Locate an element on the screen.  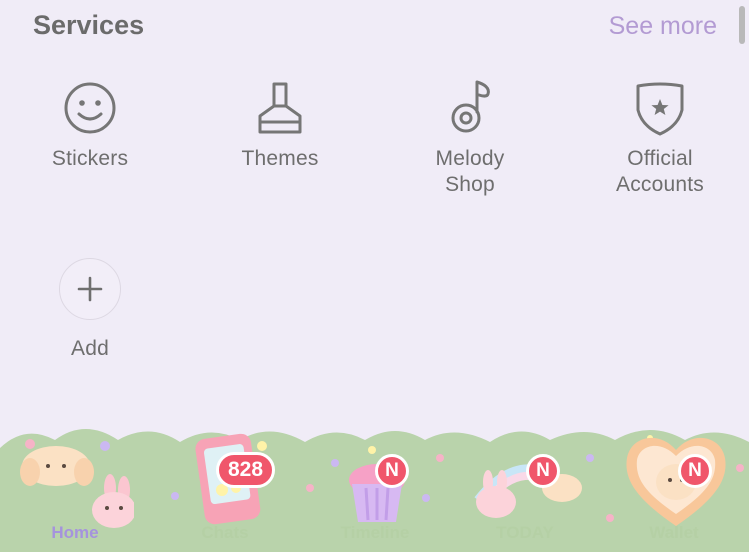
service-label: Melody Shop is located at coordinates (470, 171).